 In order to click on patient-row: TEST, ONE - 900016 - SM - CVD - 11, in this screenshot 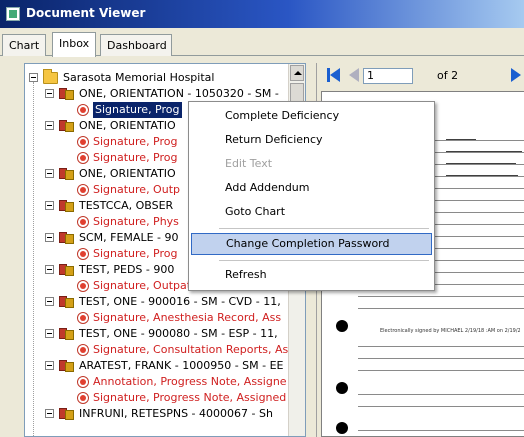, I will do `click(156, 302)`.